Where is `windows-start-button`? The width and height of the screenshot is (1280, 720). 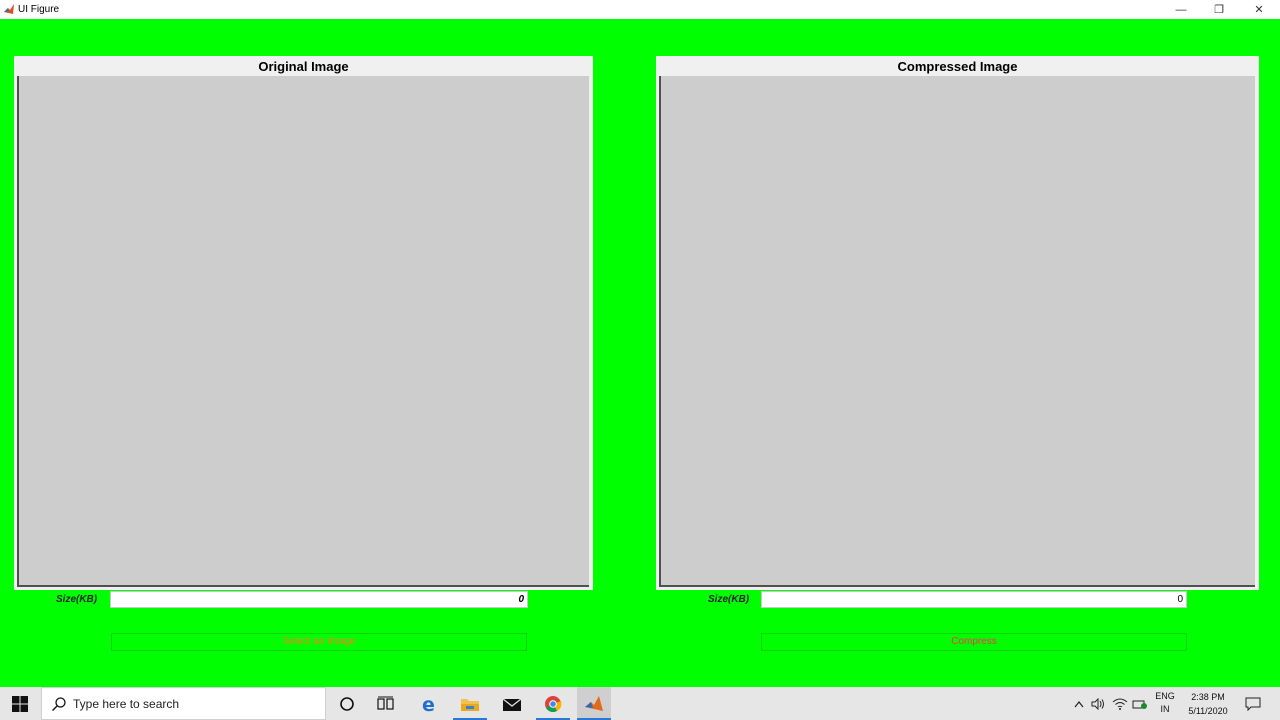
windows-start-button is located at coordinates (20, 703).